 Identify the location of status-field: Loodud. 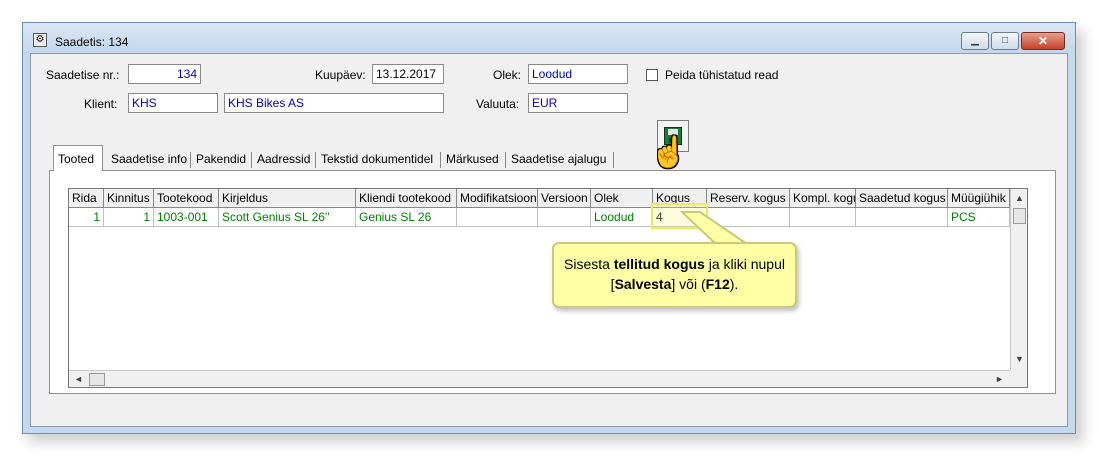
(578, 74).